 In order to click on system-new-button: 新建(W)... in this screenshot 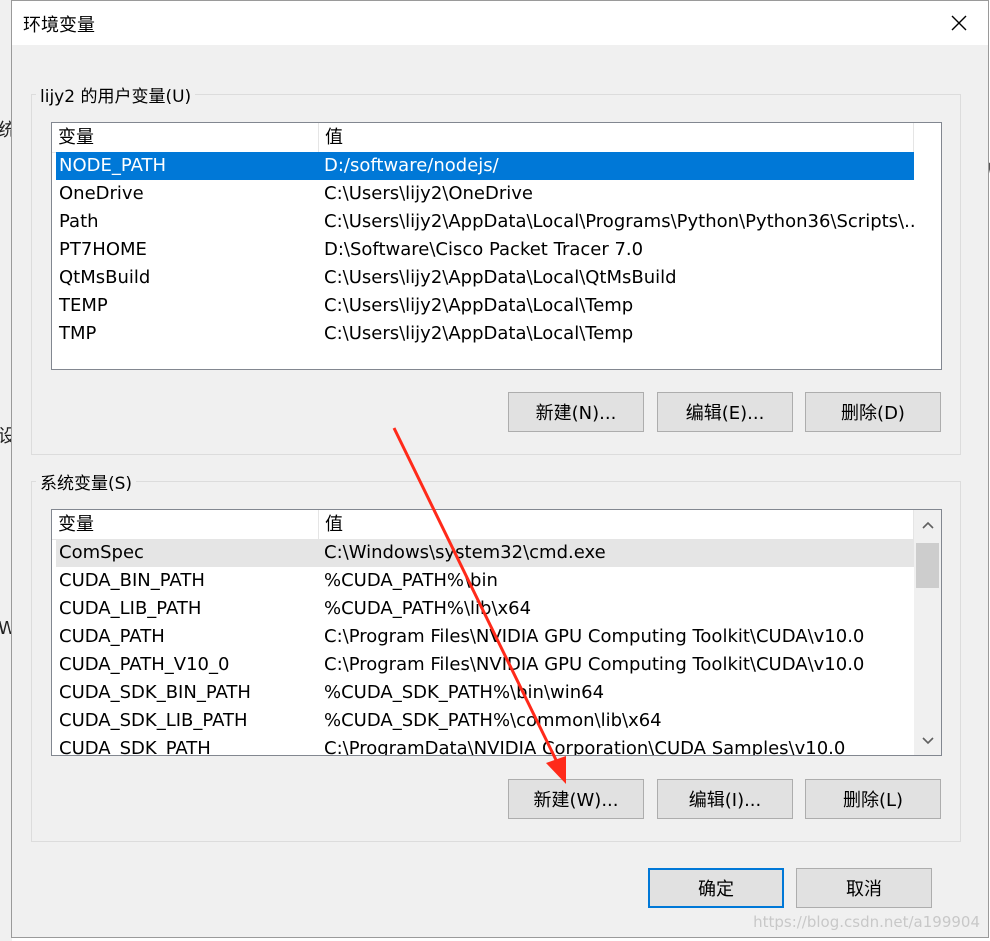, I will do `click(576, 799)`.